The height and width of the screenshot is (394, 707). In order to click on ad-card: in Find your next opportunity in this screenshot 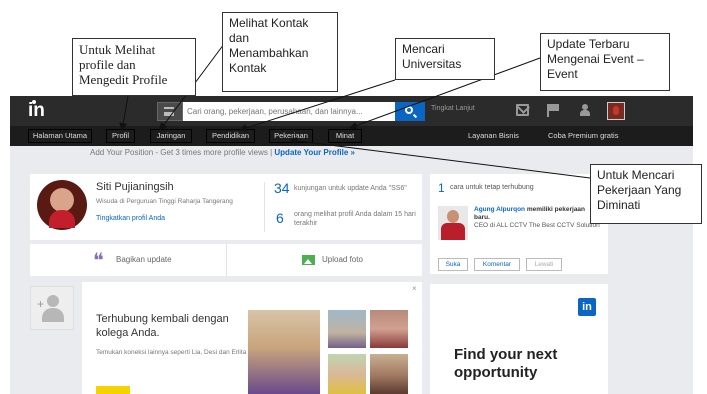, I will do `click(519, 339)`.